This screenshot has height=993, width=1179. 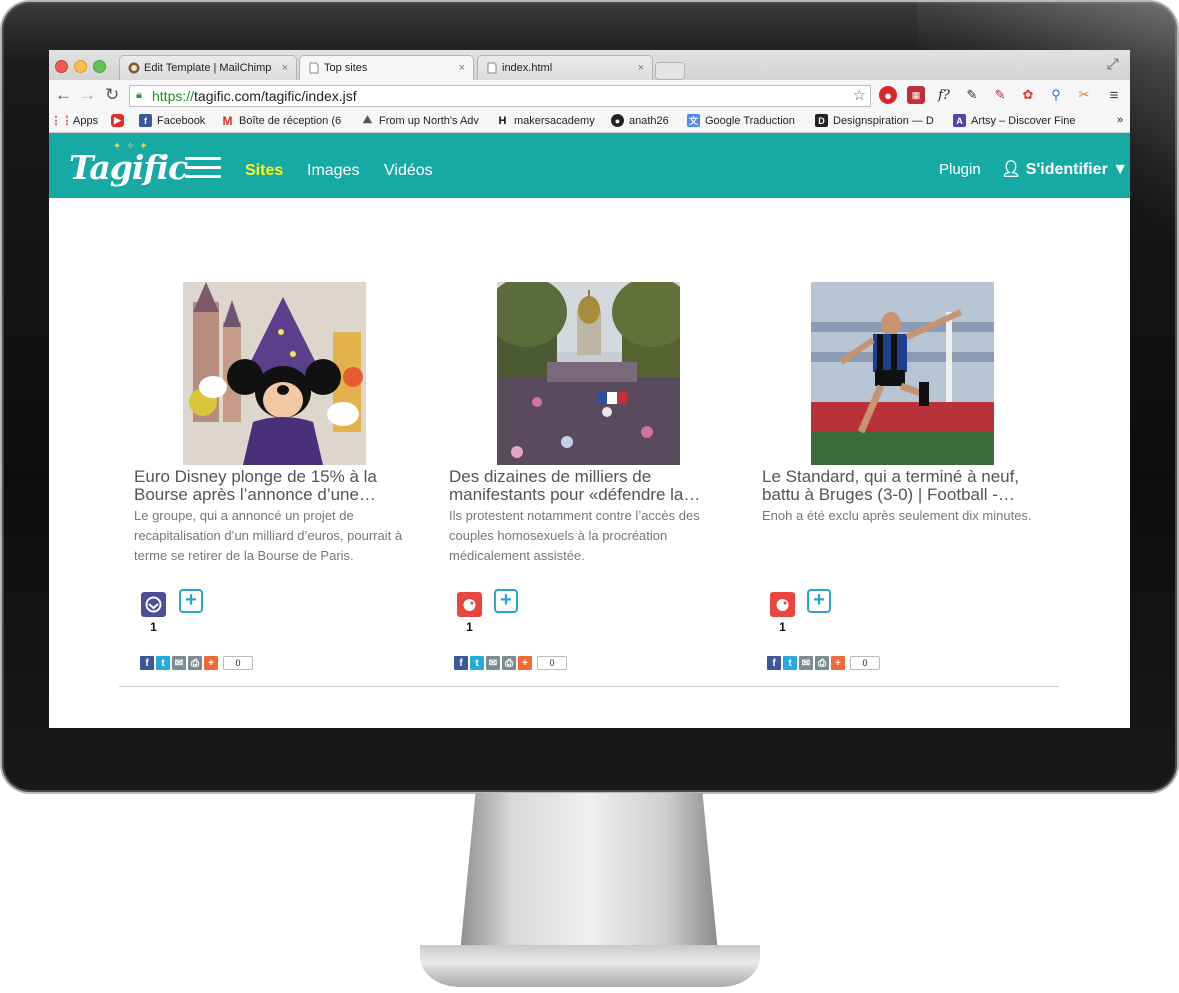 I want to click on bookmark-label: Boîte de réception (6, so click(x=290, y=120).